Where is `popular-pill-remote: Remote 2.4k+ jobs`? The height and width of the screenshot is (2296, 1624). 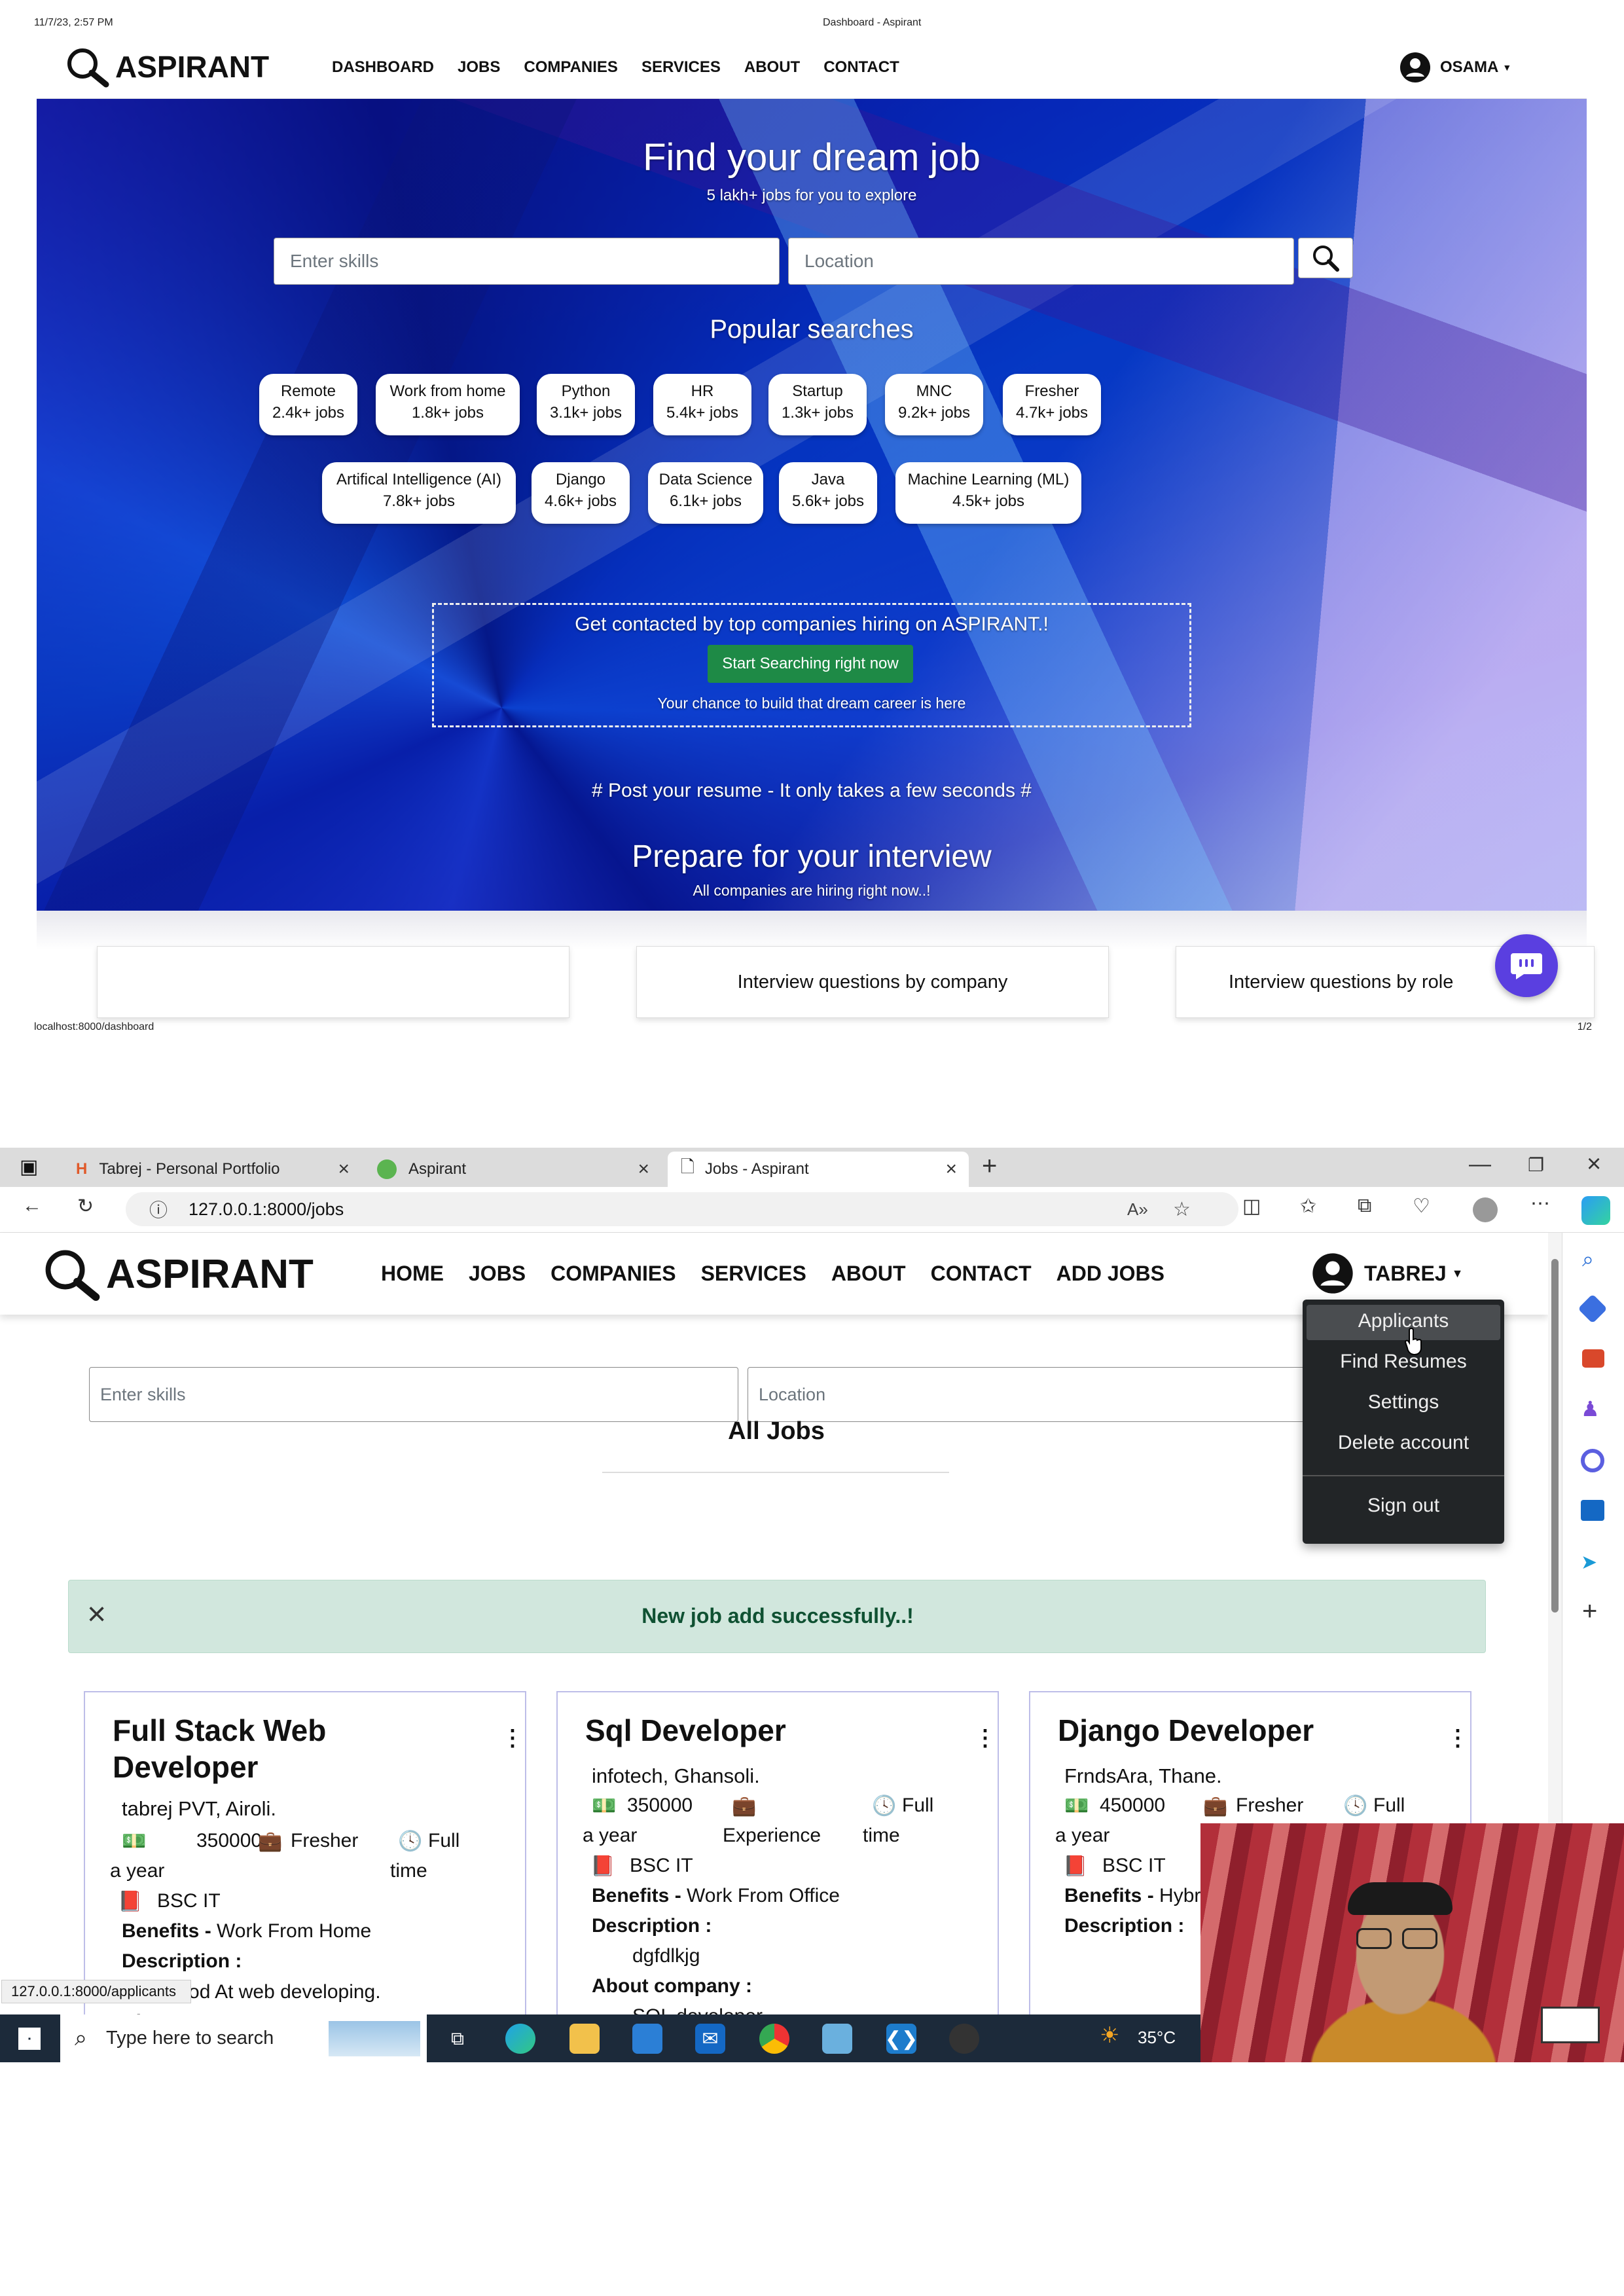
popular-pill-remote: Remote 2.4k+ jobs is located at coordinates (308, 404).